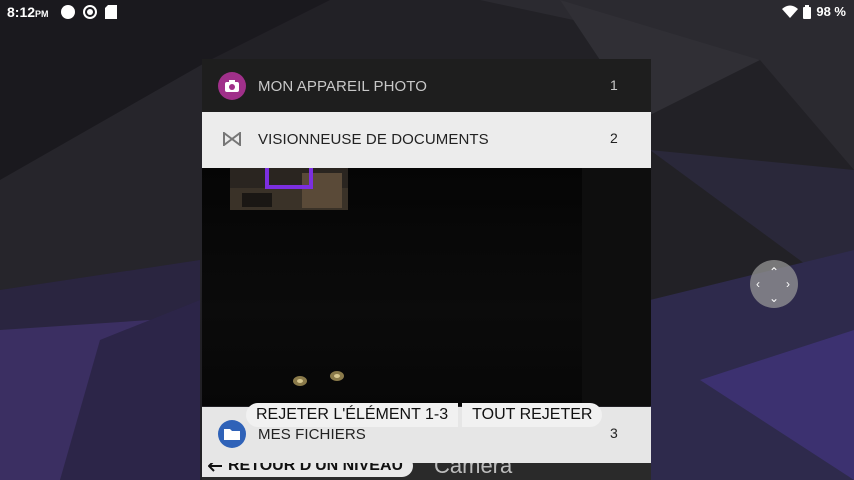 Image resolution: width=854 pixels, height=480 pixels. I want to click on notification-icons, so click(89, 12).